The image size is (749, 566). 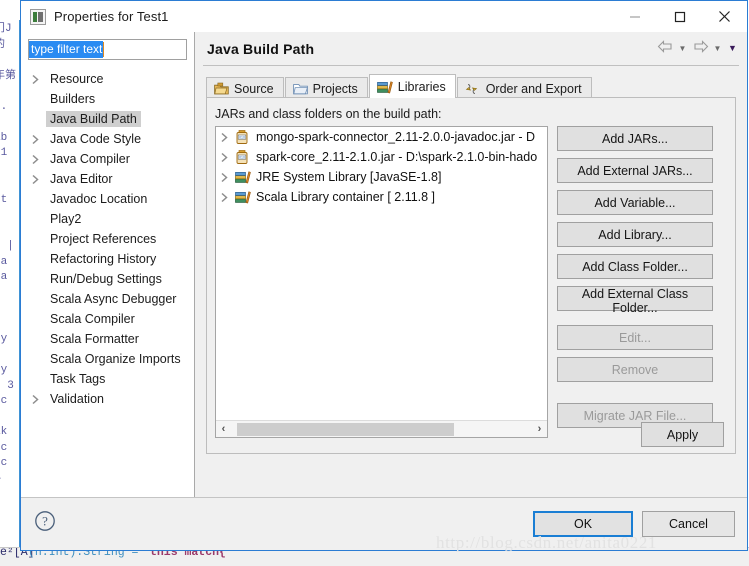 I want to click on sidebar-item-javadoc-location: Javadoc Location, so click(x=107, y=199).